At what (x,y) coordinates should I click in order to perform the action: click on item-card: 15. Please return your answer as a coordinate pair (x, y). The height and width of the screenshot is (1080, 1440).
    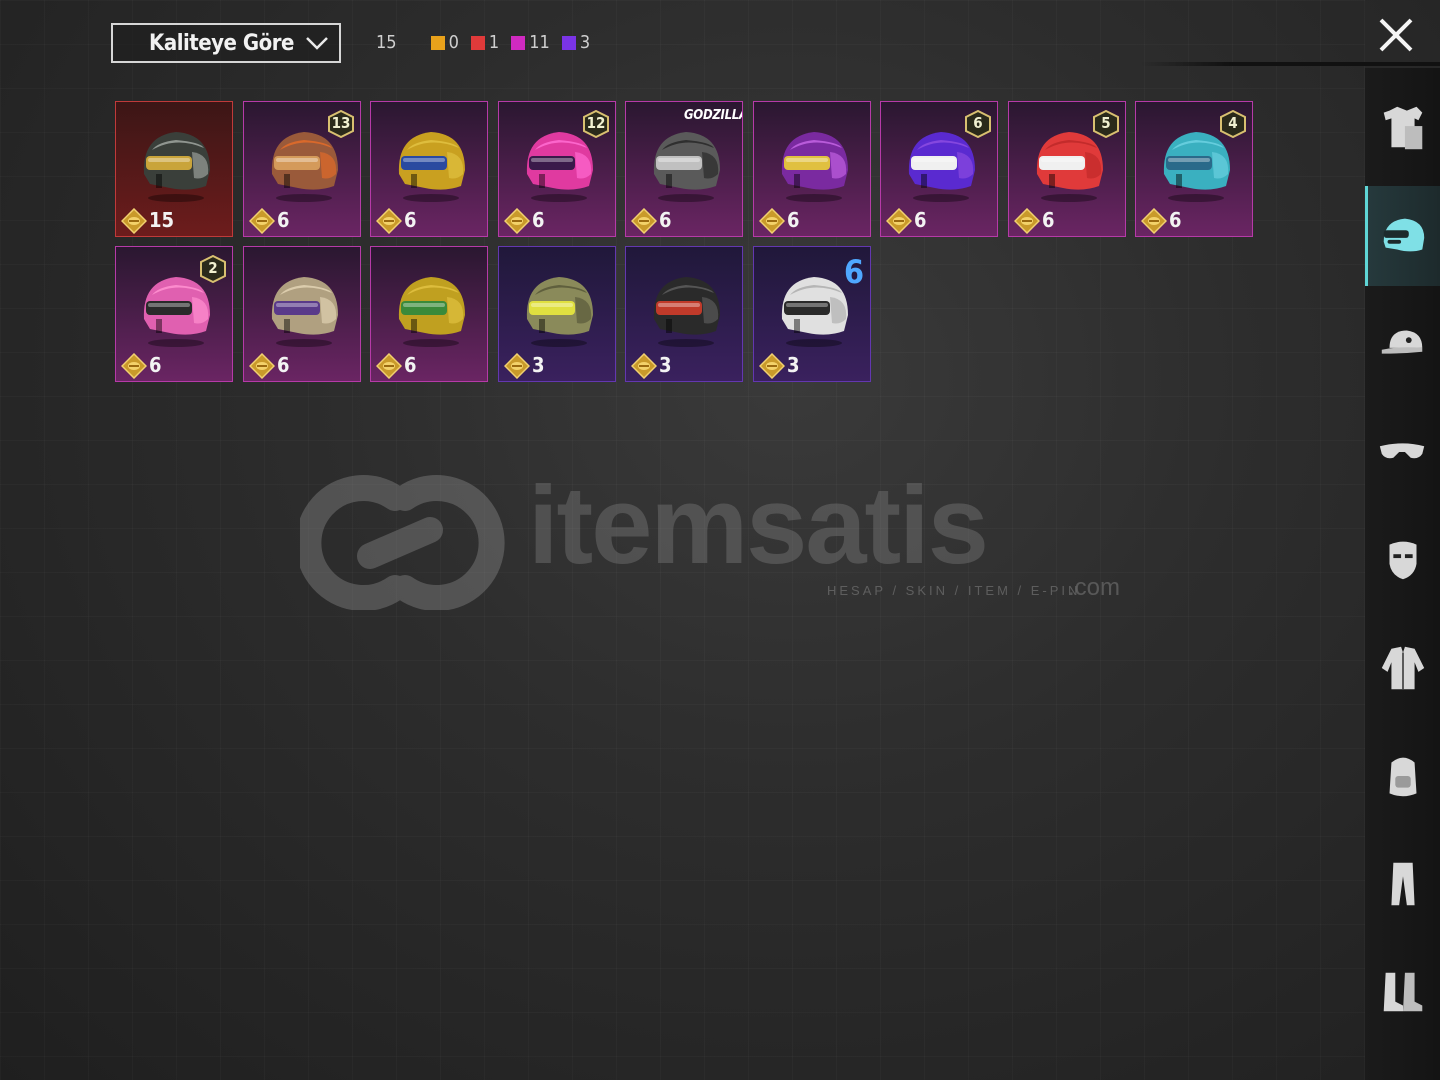
    Looking at the image, I should click on (174, 169).